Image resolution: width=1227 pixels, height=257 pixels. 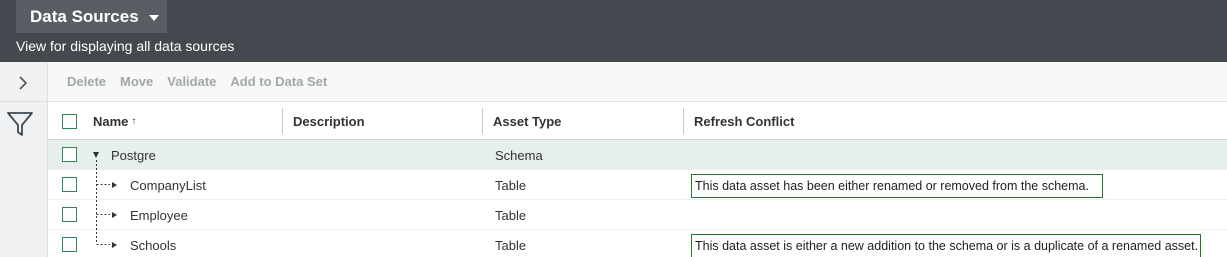 I want to click on column-header-refresh-conflict: Refresh Conflict, so click(x=744, y=121).